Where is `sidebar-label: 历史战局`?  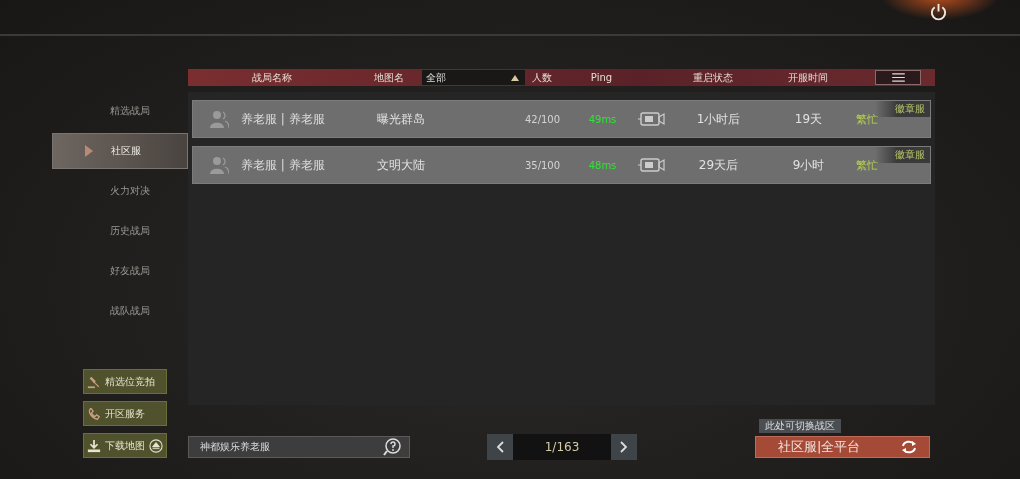
sidebar-label: 历史战局 is located at coordinates (130, 231).